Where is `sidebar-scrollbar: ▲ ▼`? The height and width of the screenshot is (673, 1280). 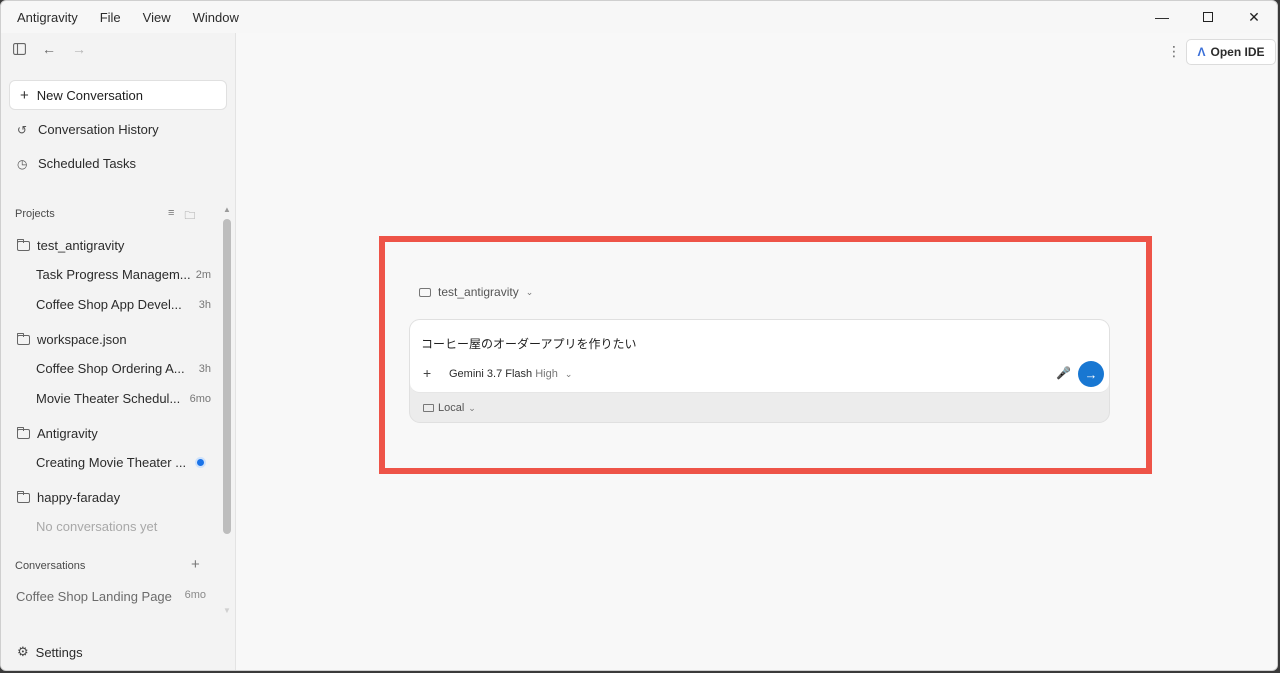
sidebar-scrollbar: ▲ ▼ is located at coordinates (227, 410).